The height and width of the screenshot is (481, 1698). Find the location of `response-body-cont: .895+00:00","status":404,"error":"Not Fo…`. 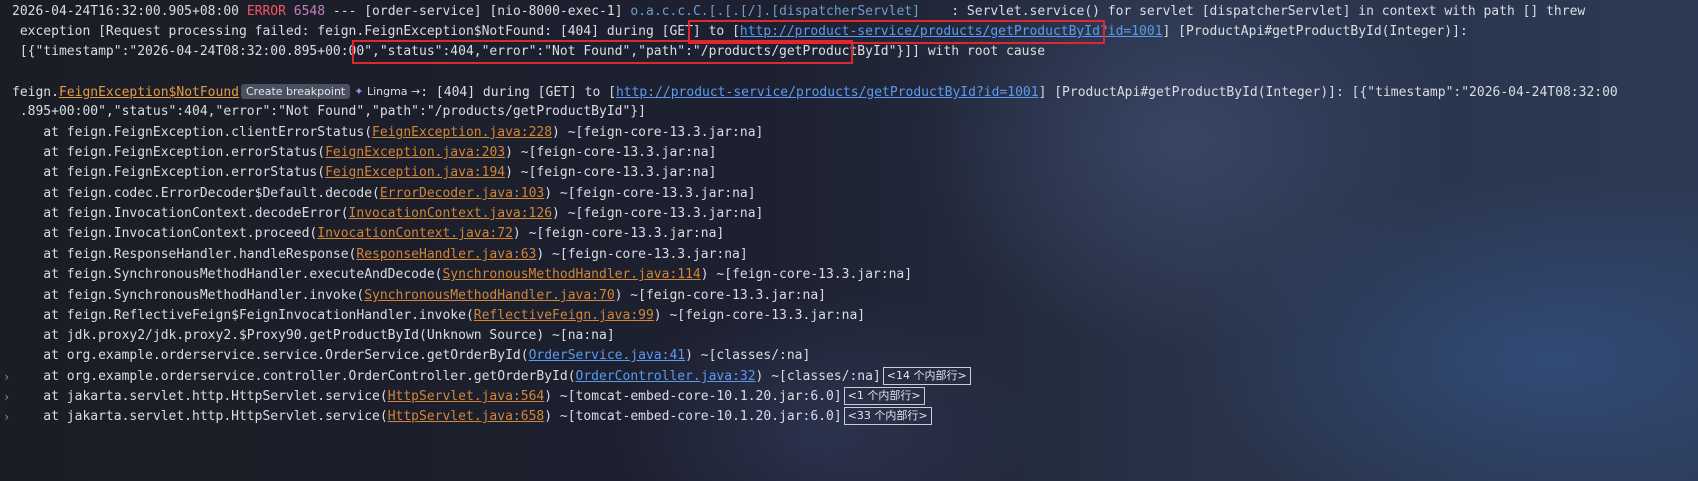

response-body-cont: .895+00:00","status":404,"error":"Not Fo… is located at coordinates (329, 111).